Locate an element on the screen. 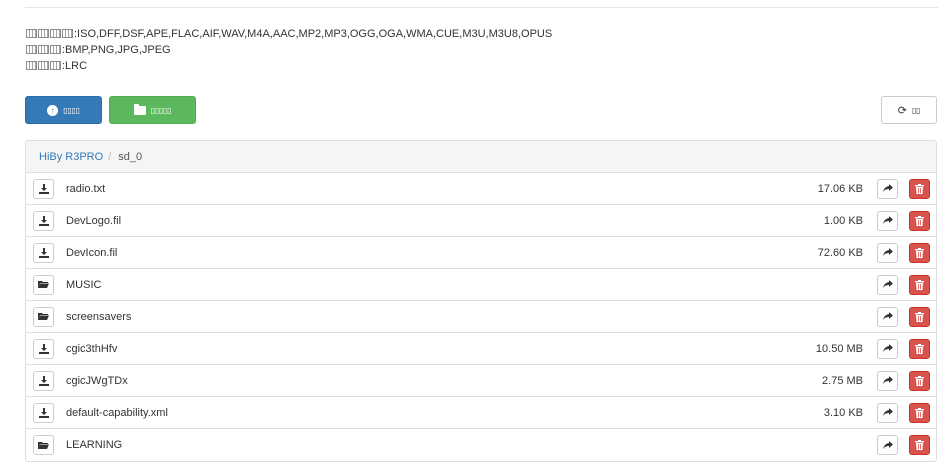 This screenshot has width=950, height=468. item-name: DevLogo.fil is located at coordinates (93, 221).